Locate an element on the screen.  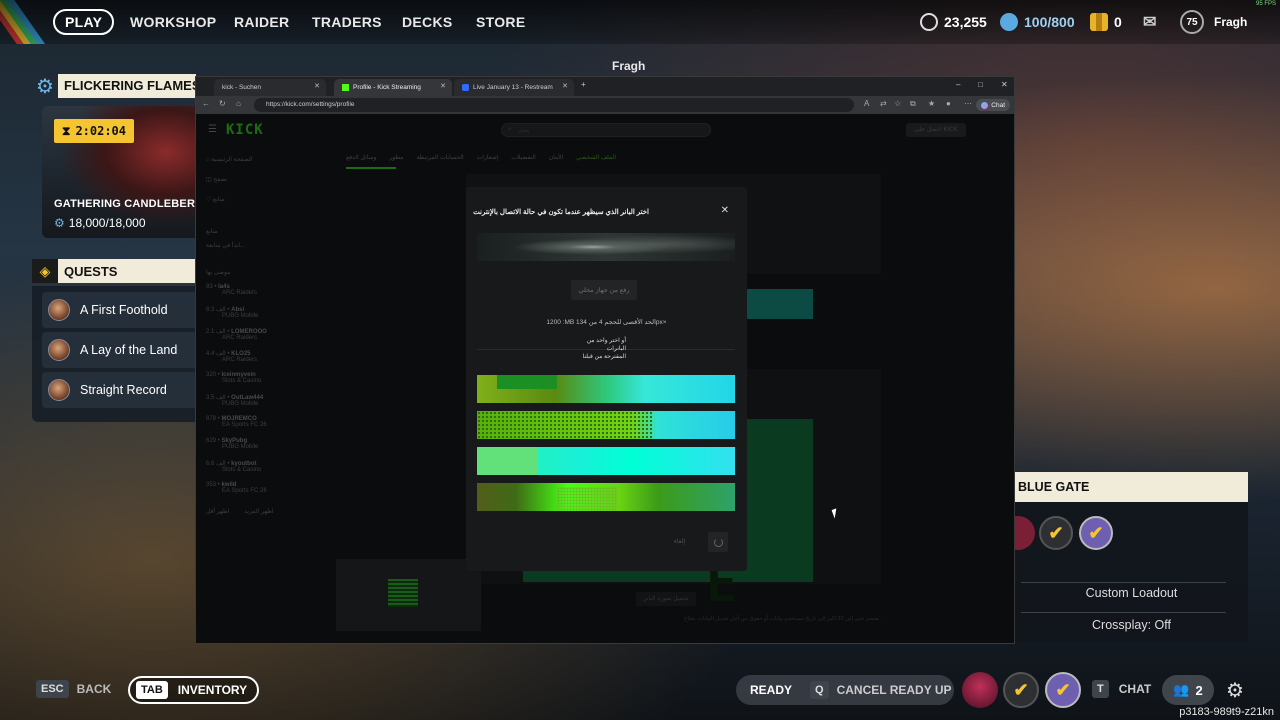
channel-row: 353 • kwild EA Sports FC 26 is located at coordinates (236, 488).